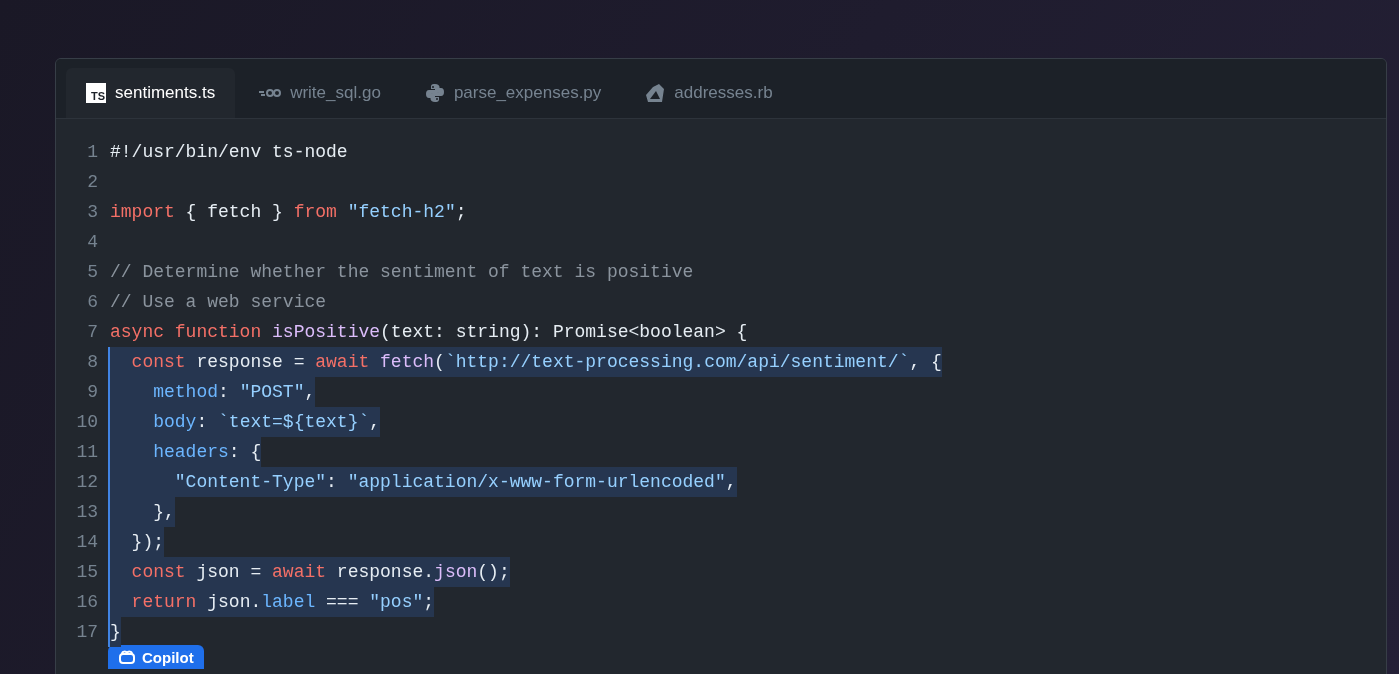  Describe the element at coordinates (270, 93) in the screenshot. I see `go-icon` at that location.